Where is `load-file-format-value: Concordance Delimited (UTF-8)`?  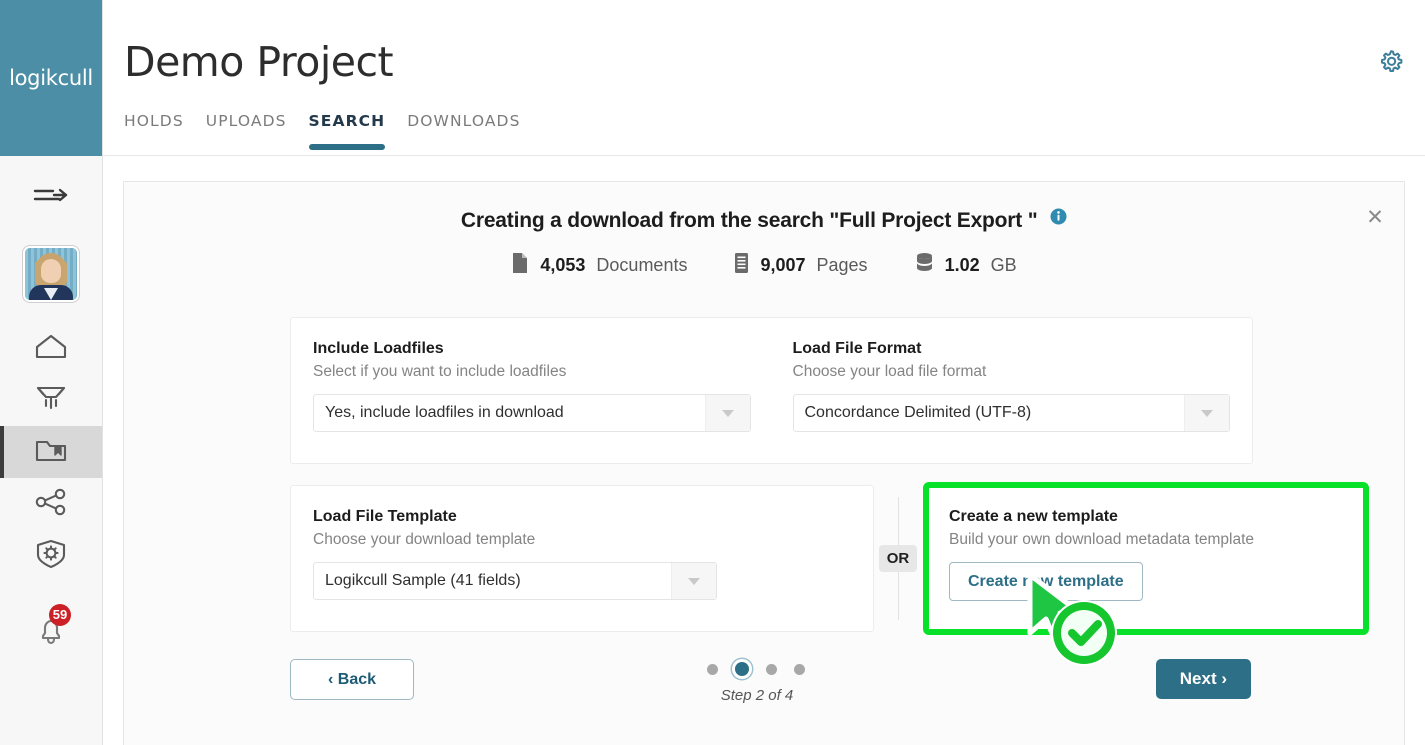
load-file-format-value: Concordance Delimited (UTF-8) is located at coordinates (918, 412).